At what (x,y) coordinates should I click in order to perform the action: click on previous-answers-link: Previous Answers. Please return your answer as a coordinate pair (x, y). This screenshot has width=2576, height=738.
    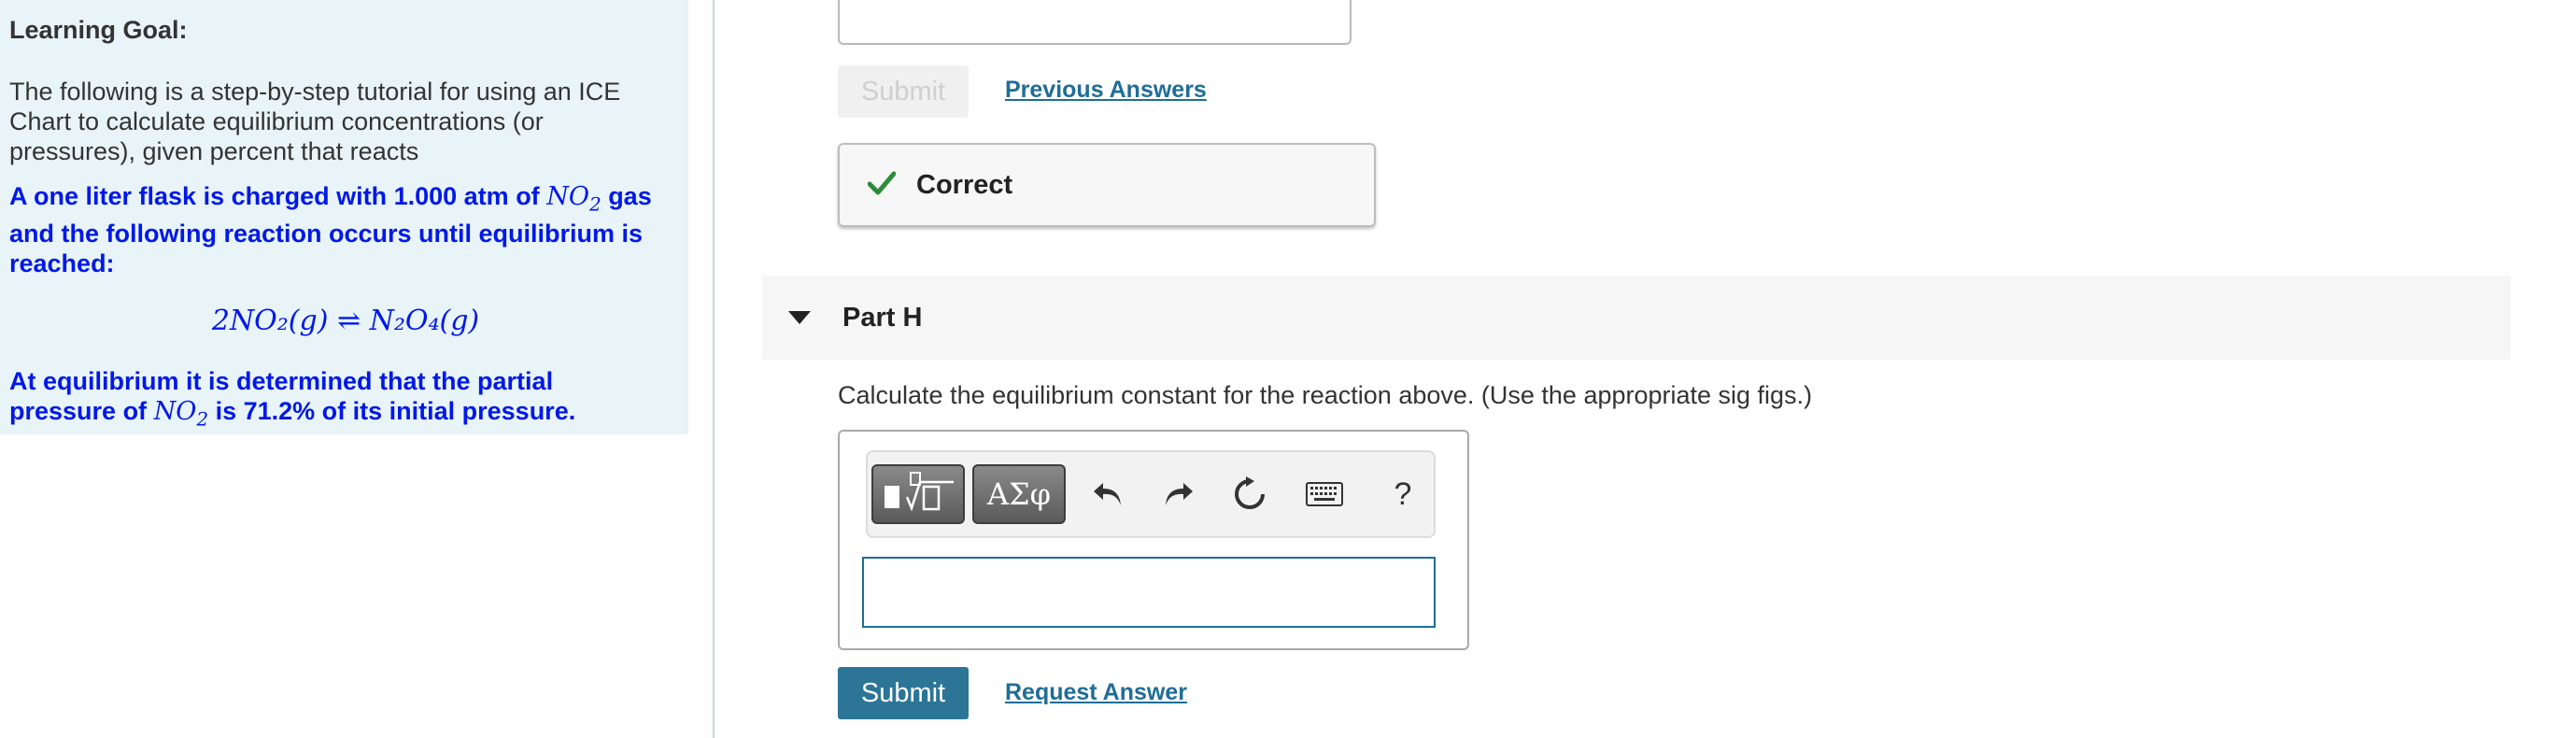
    Looking at the image, I should click on (1106, 90).